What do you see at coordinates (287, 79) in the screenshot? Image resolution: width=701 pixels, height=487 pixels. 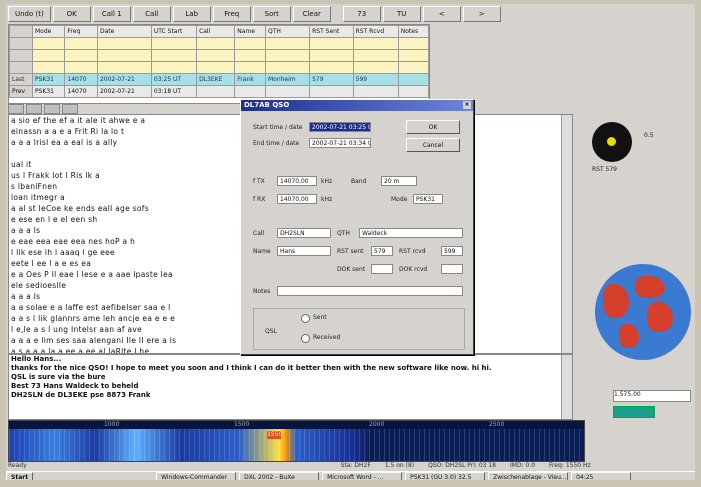 I see `table-cell: Monheim` at bounding box center [287, 79].